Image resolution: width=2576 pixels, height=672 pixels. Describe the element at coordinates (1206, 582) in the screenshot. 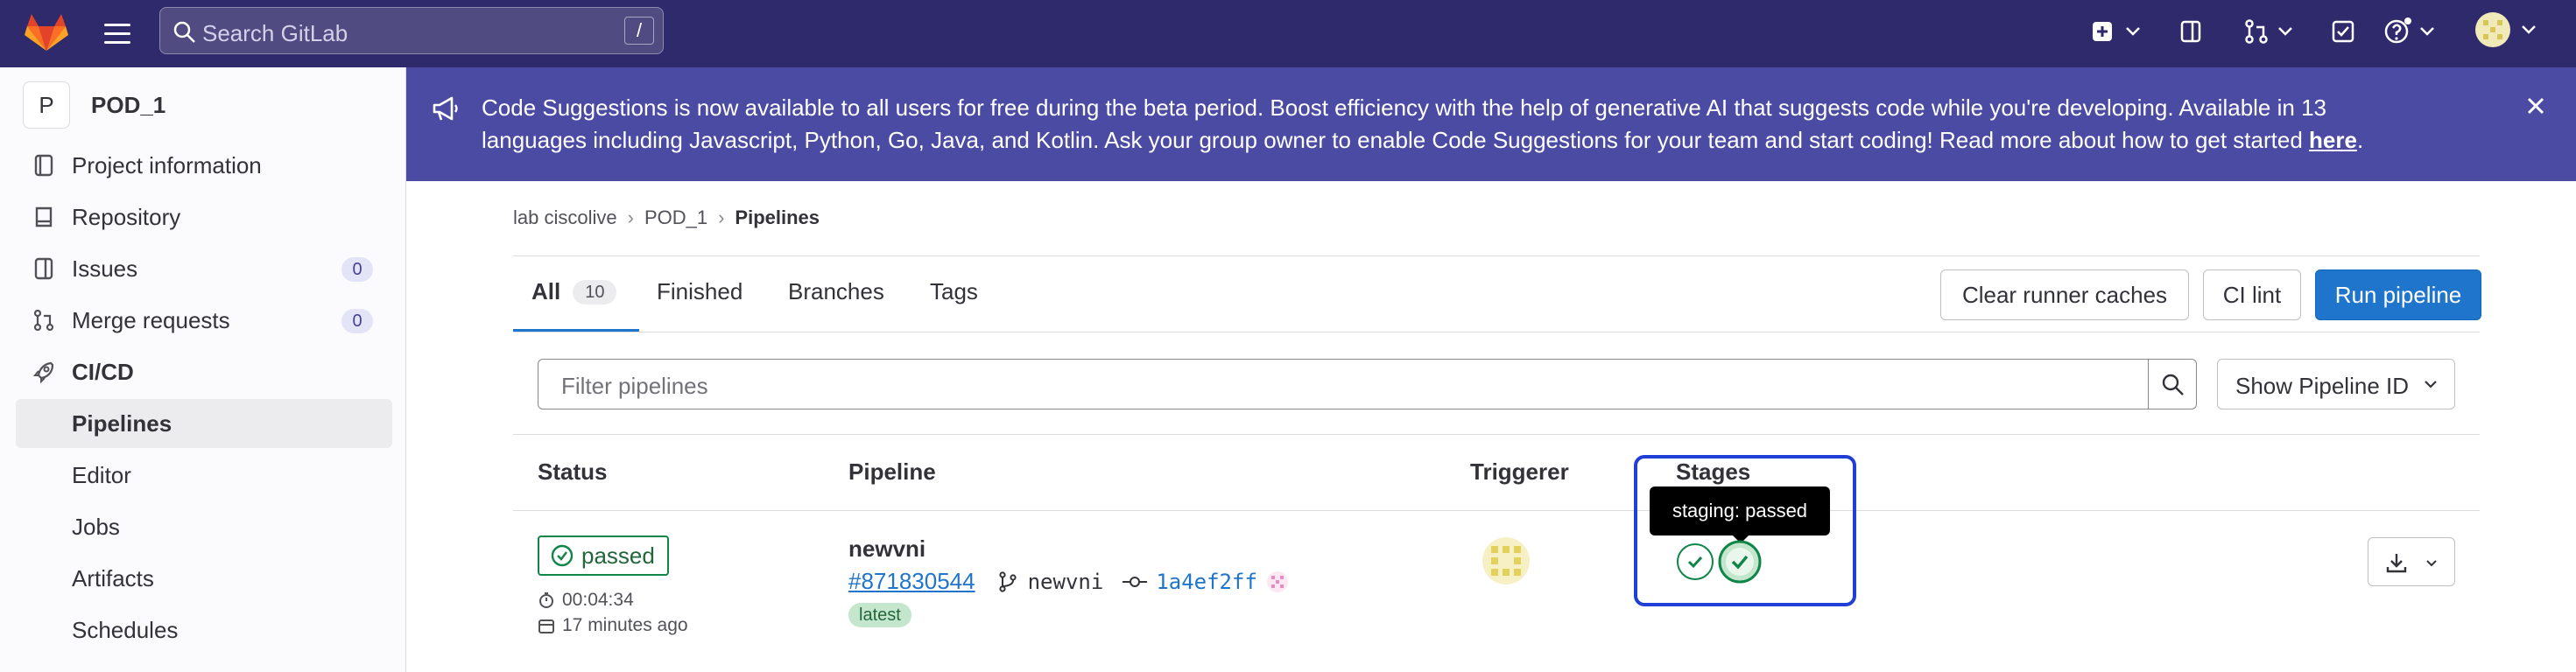

I see `commit-sha-link: 1a4ef2ff` at that location.